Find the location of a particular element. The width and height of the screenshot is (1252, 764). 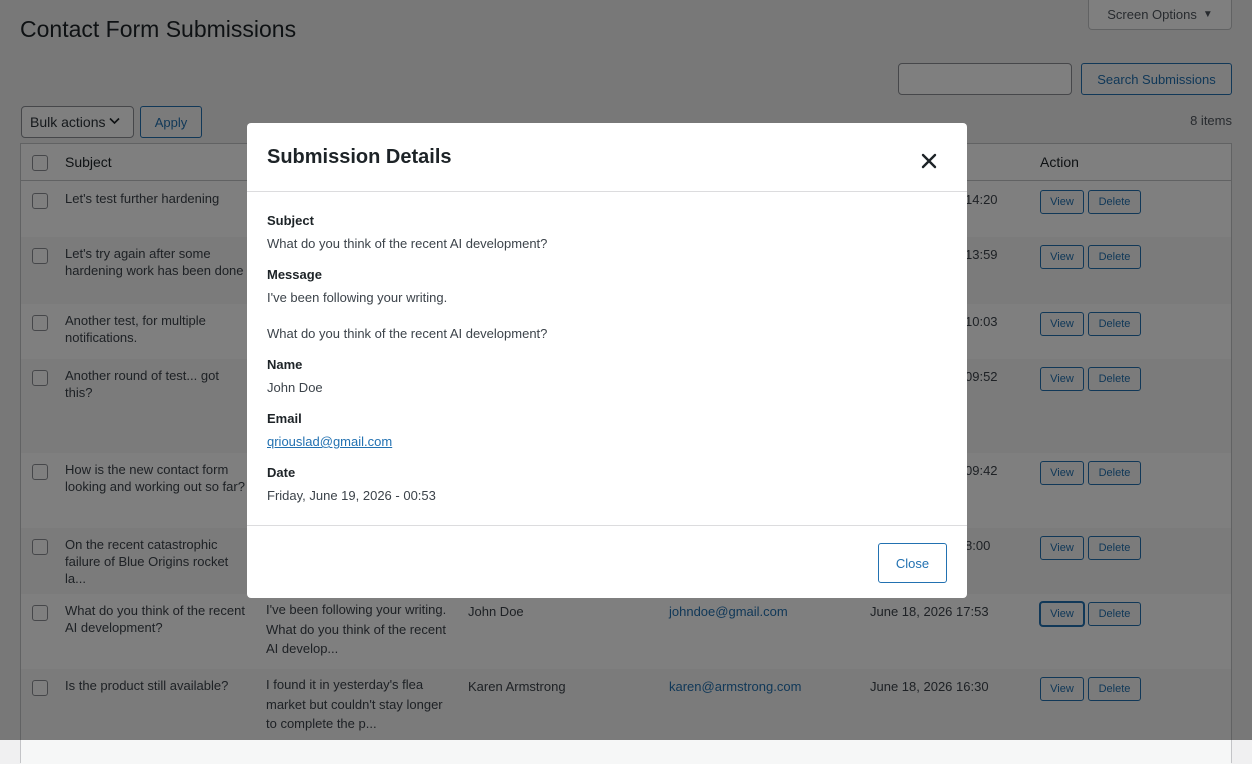

modal-title: Submission Details is located at coordinates (359, 157).